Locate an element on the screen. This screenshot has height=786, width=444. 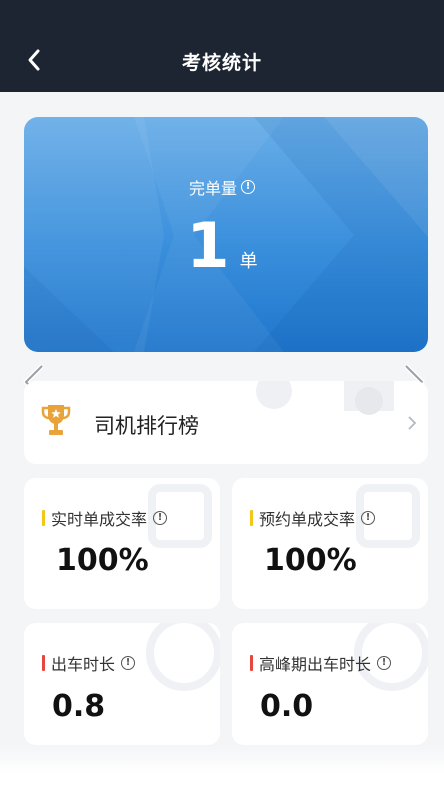
metric-title-row: 预约单成交率 ! is located at coordinates (313, 518).